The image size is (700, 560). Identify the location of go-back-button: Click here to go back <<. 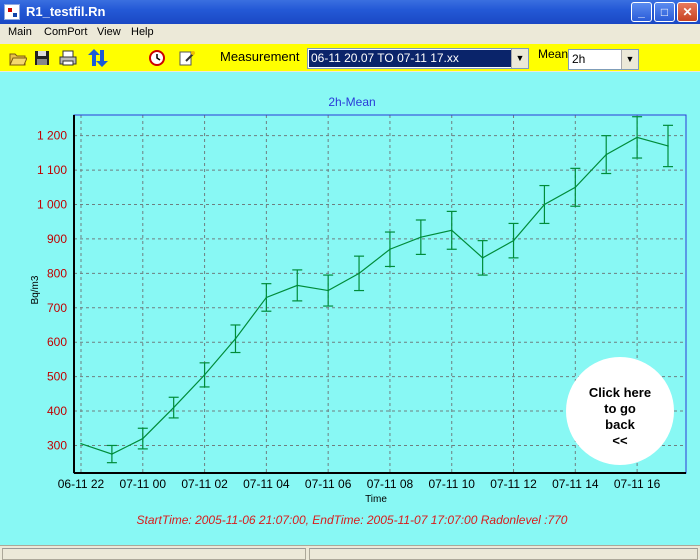
(620, 411).